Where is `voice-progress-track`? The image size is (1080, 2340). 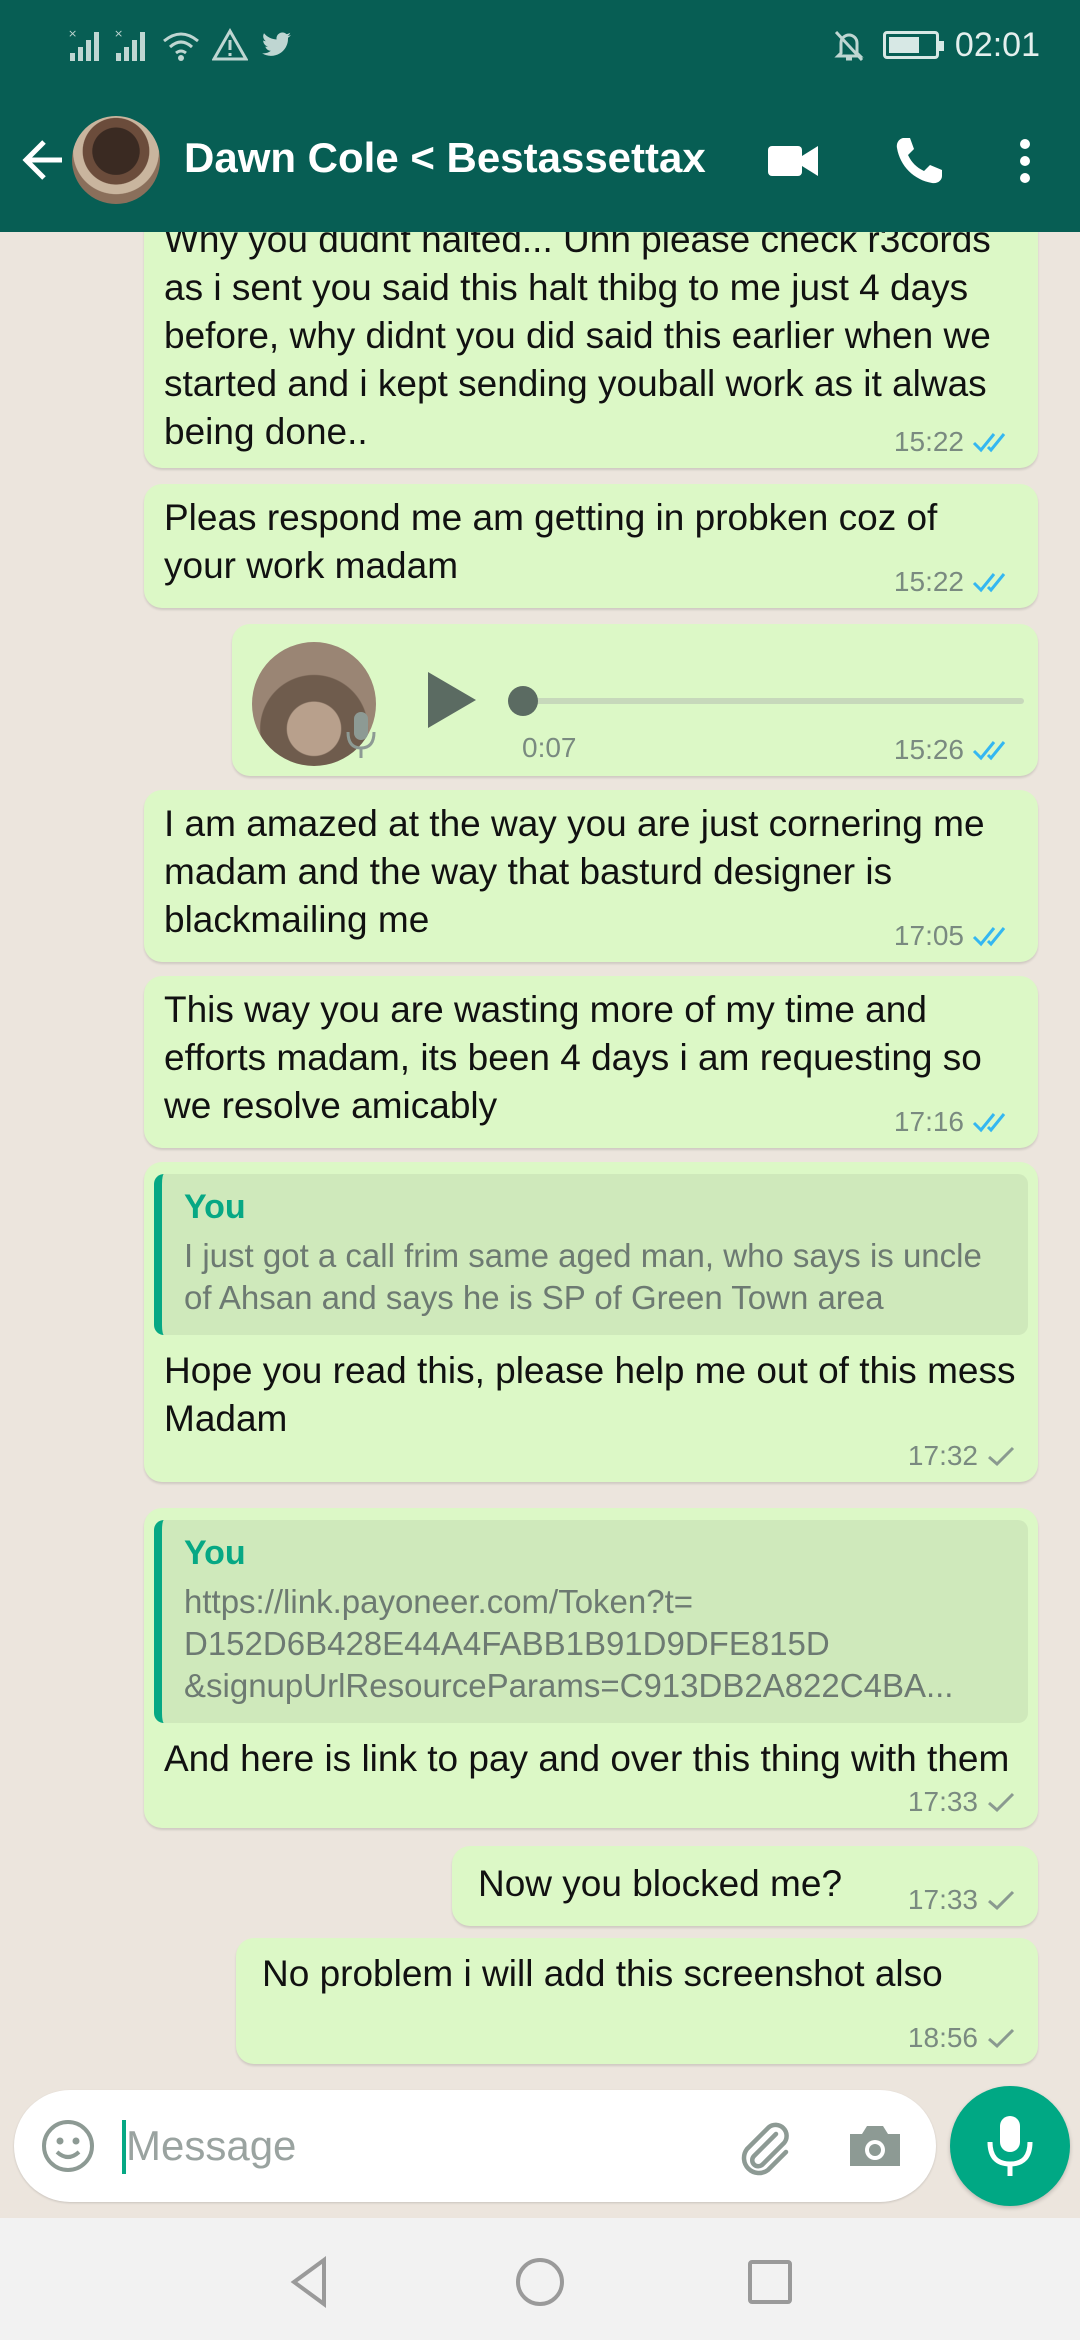
voice-progress-track is located at coordinates (772, 701).